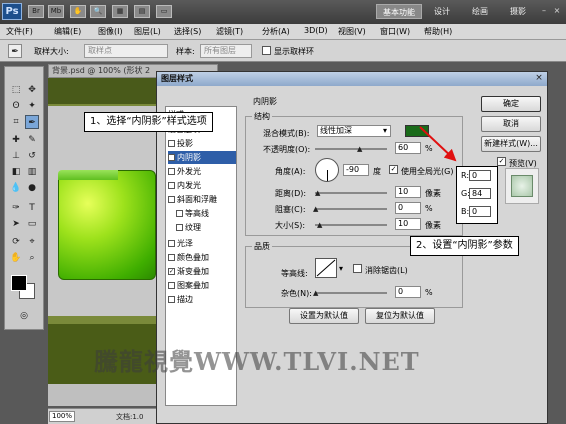 This screenshot has height=424, width=566. What do you see at coordinates (24, 316) in the screenshot?
I see `quick-mask-icon: ◎` at bounding box center [24, 316].